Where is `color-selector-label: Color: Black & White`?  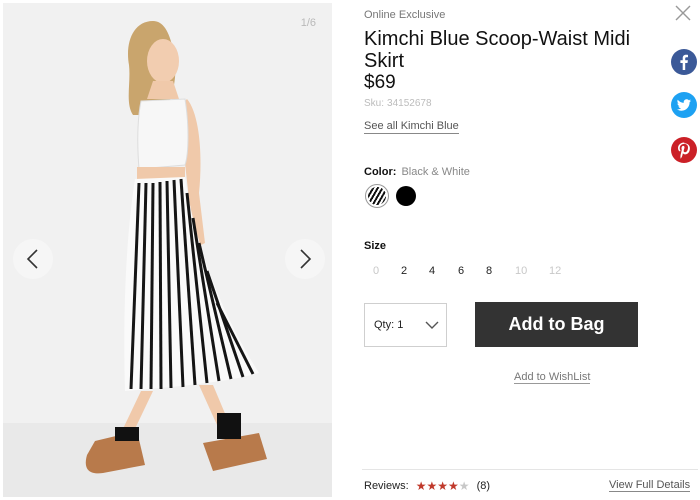 color-selector-label: Color: Black & White is located at coordinates (417, 172).